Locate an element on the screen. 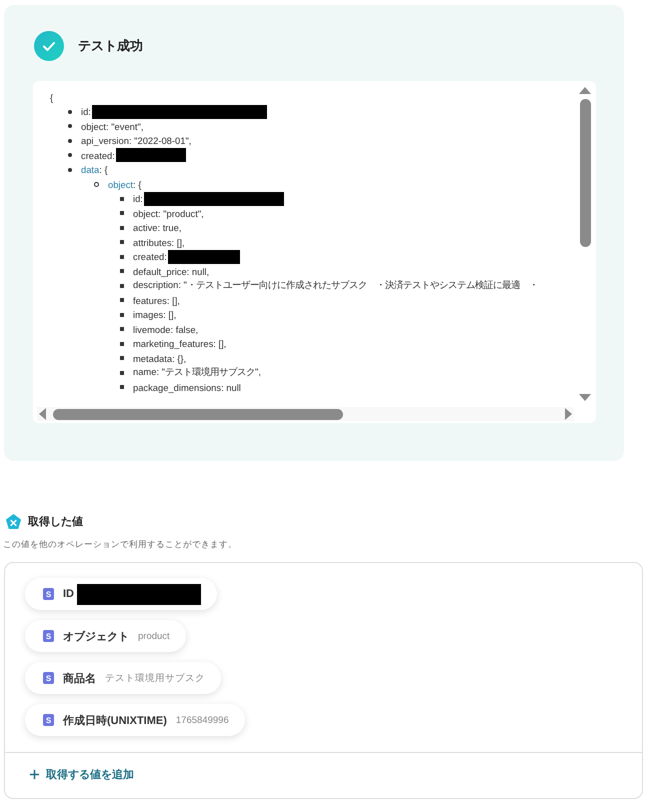 This screenshot has height=802, width=651. chip-value: product is located at coordinates (154, 636).